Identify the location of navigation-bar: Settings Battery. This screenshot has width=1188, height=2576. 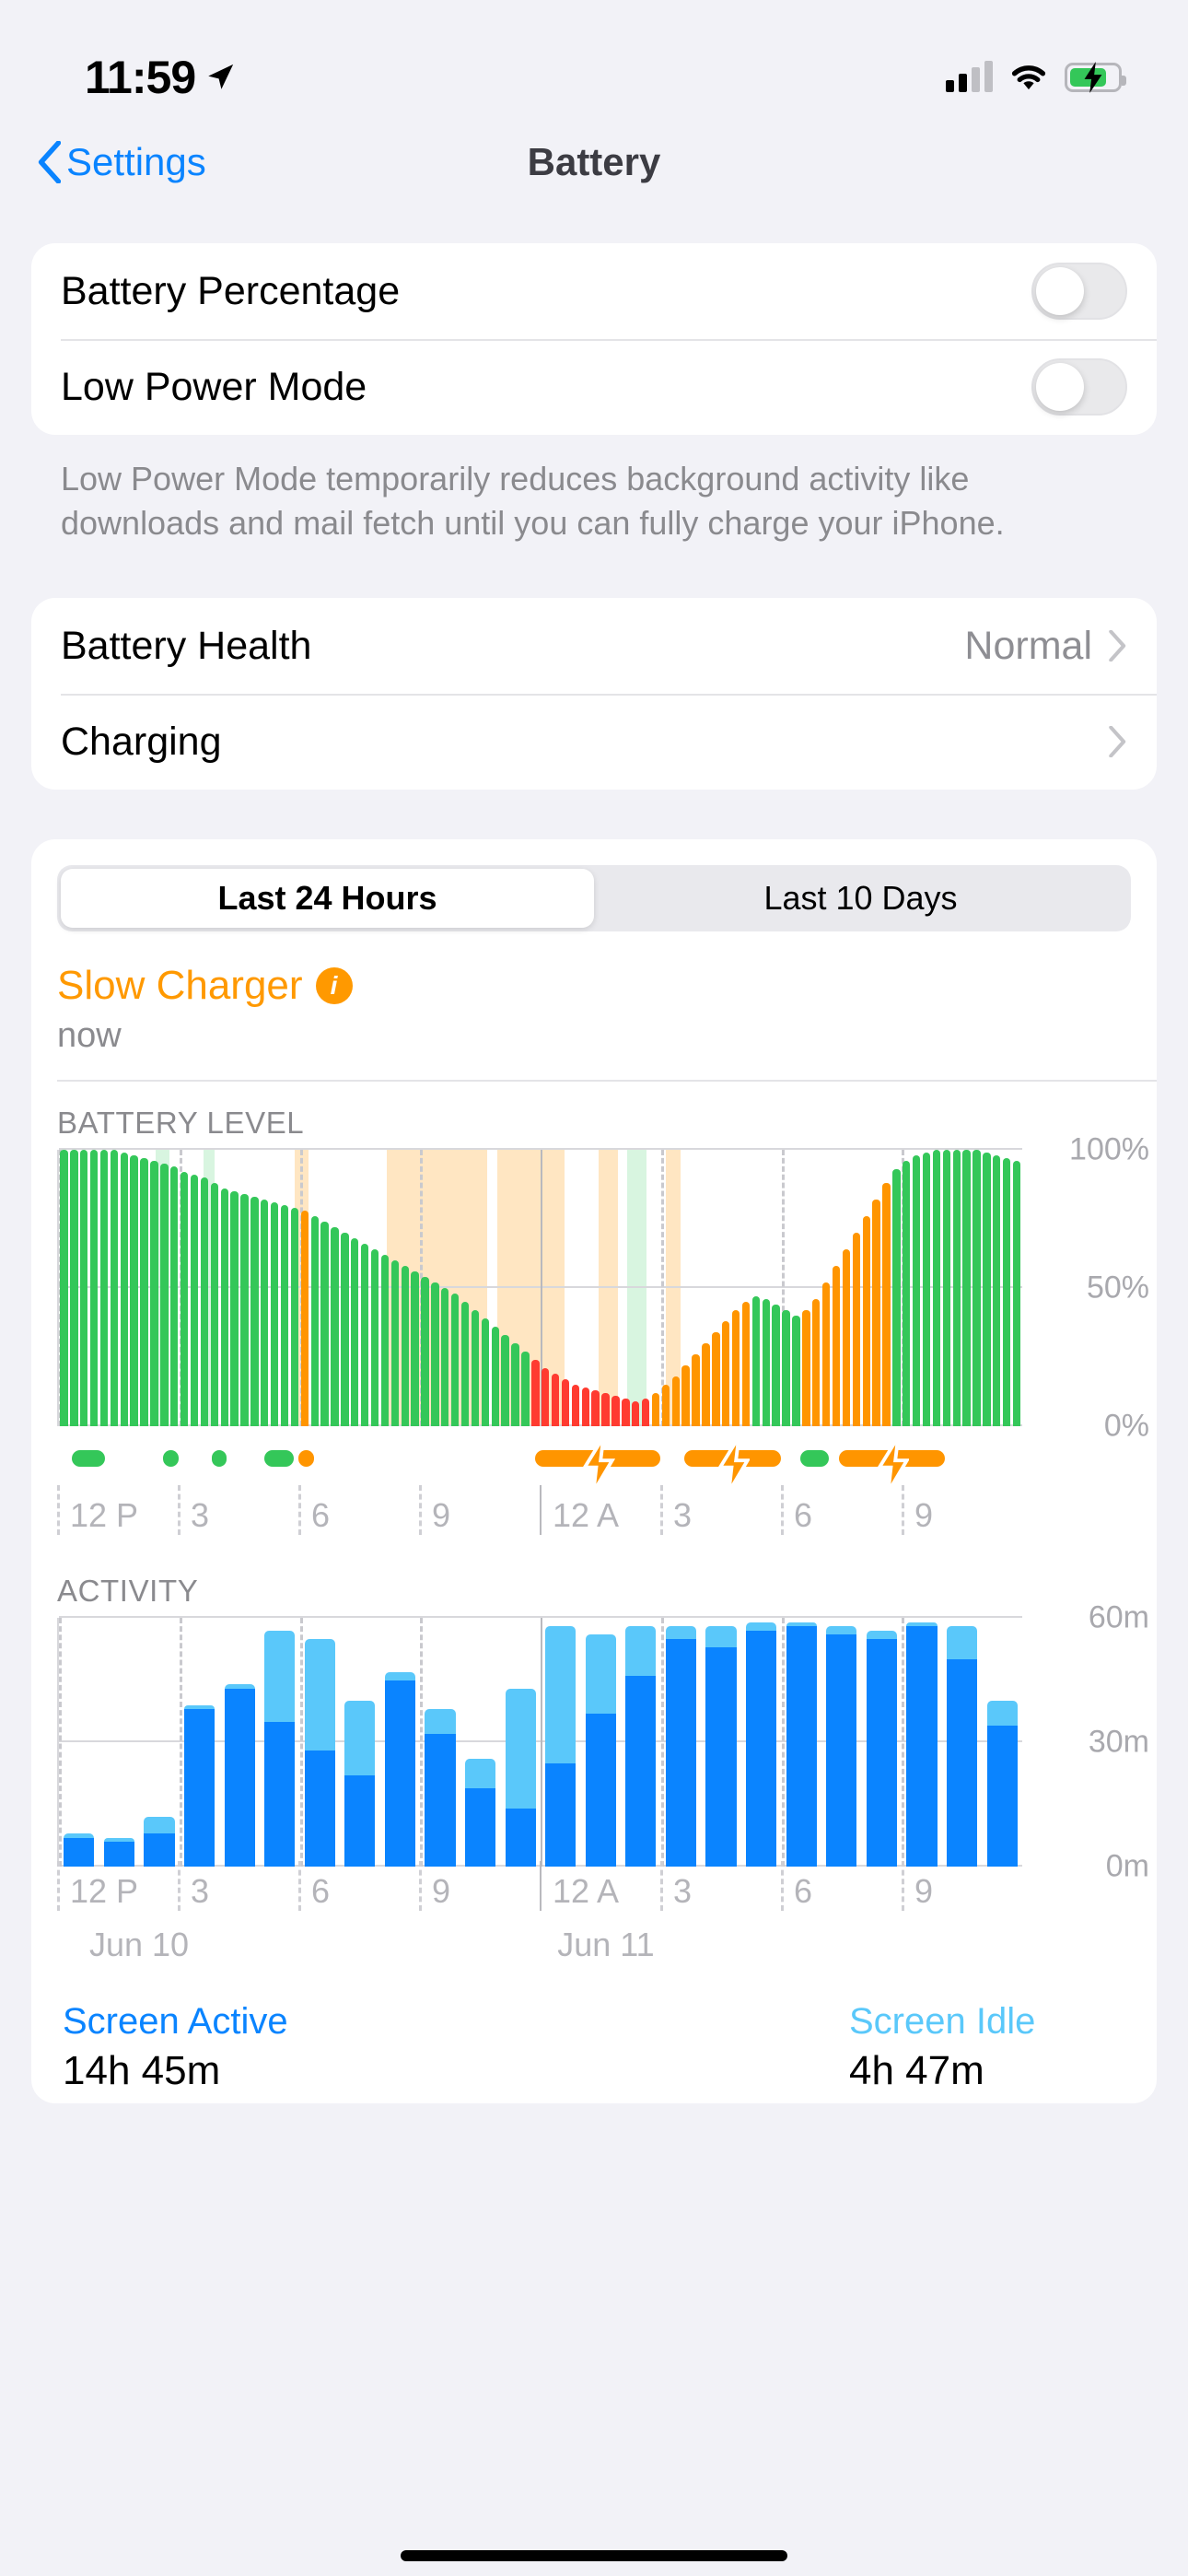
(594, 162).